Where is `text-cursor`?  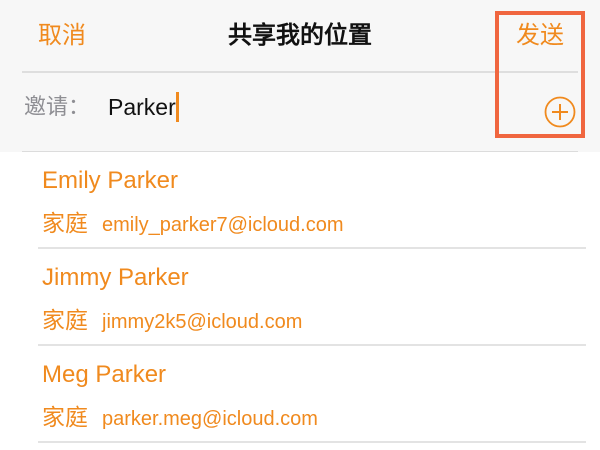 text-cursor is located at coordinates (177, 107).